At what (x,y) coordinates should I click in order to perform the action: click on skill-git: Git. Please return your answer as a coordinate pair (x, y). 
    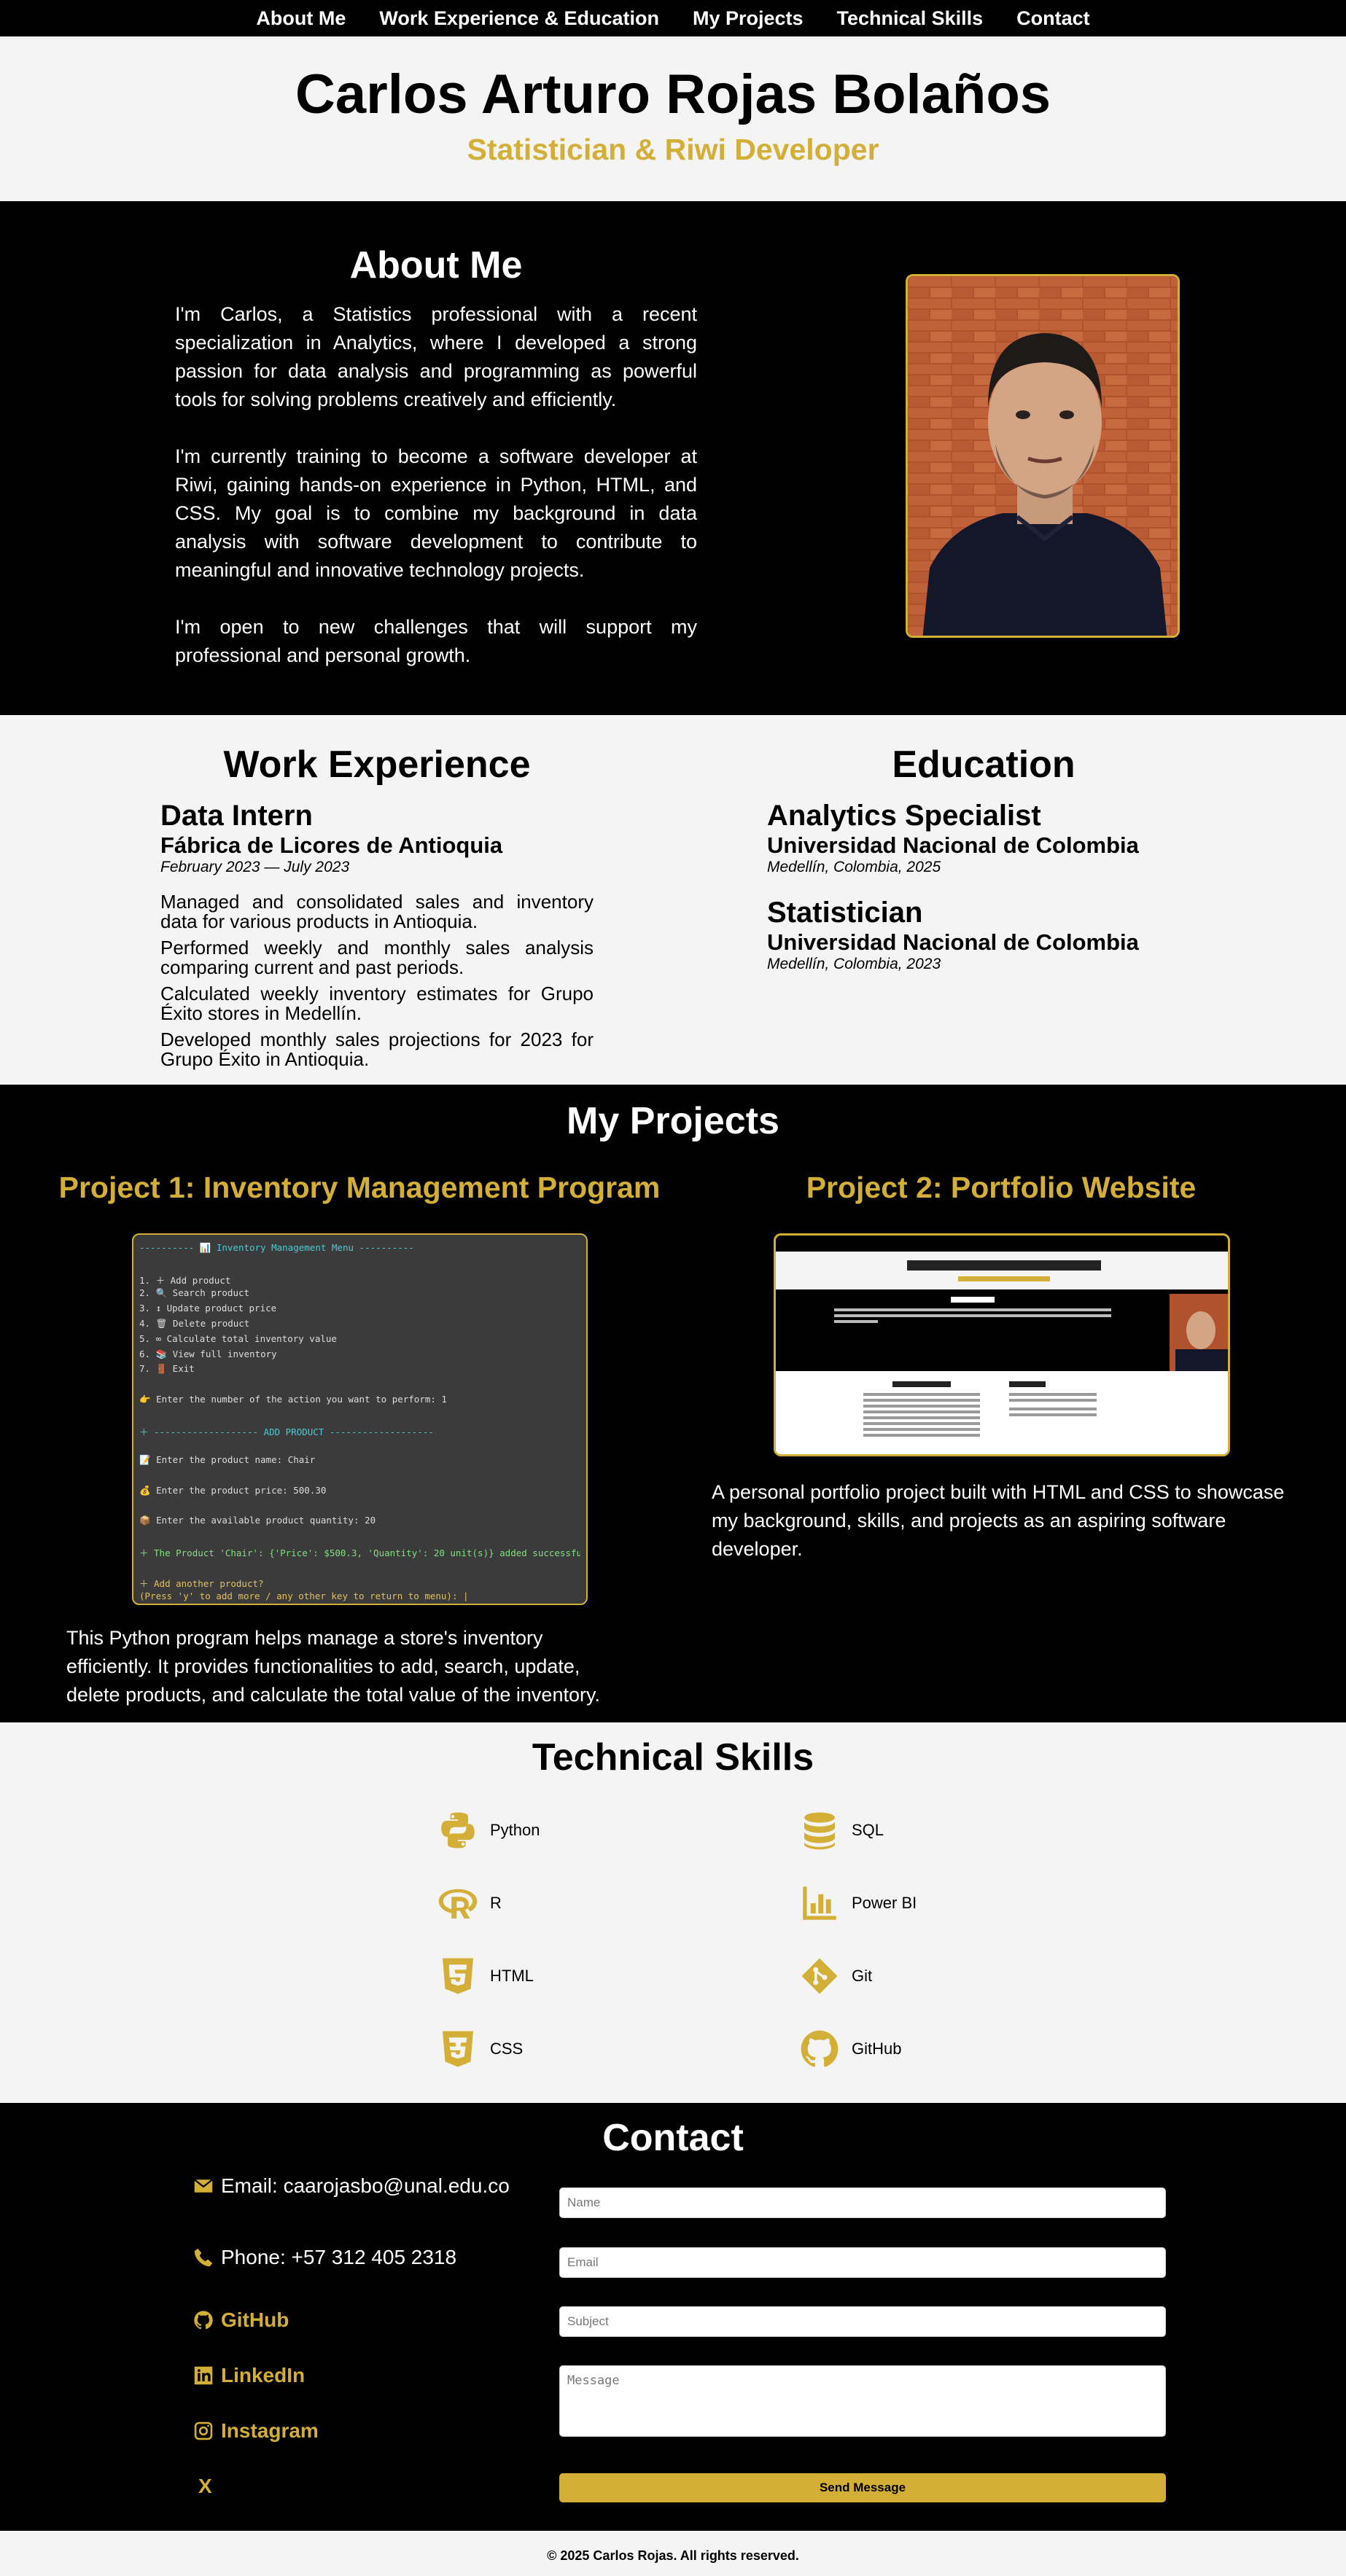
    Looking at the image, I should click on (835, 1976).